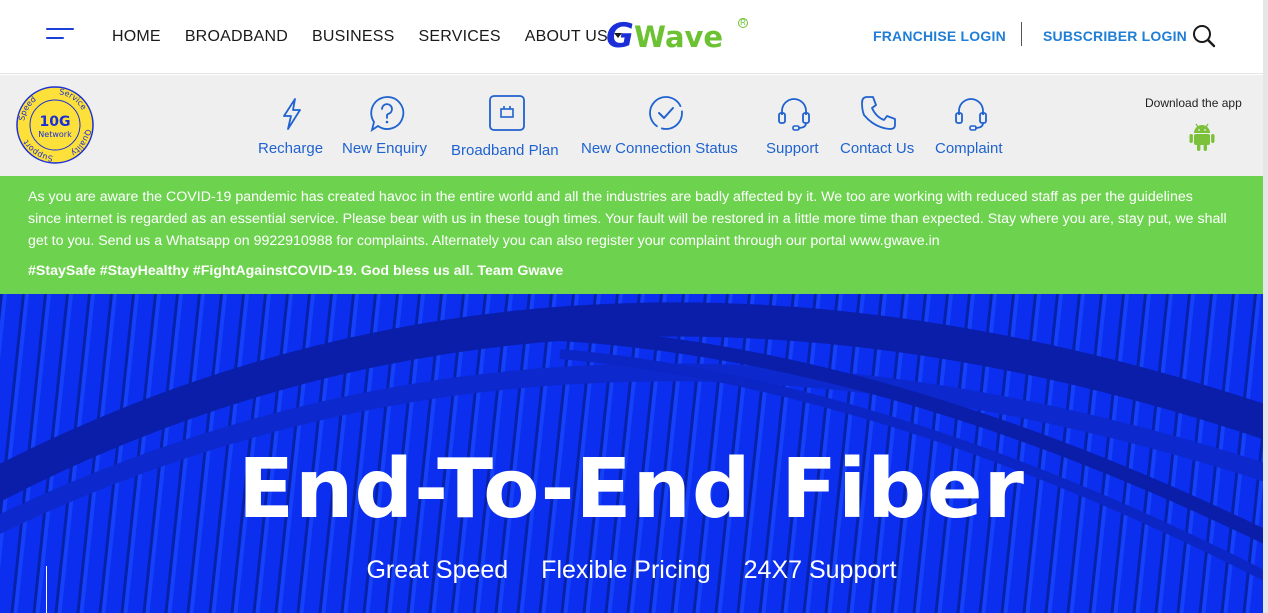  What do you see at coordinates (291, 148) in the screenshot?
I see `quick-link-label: Recharge` at bounding box center [291, 148].